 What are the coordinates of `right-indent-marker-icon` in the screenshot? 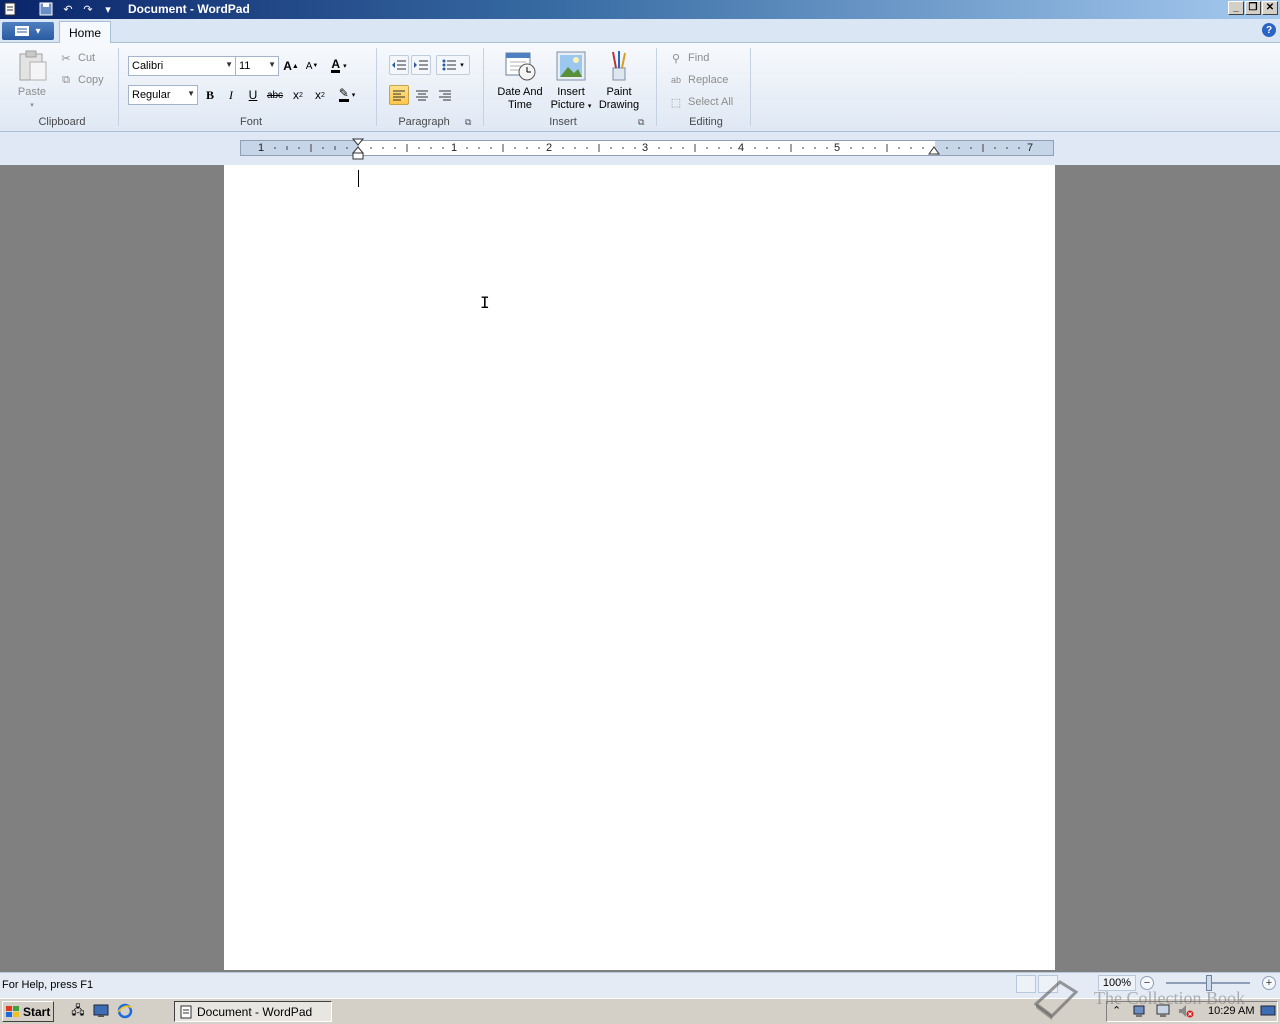 It's located at (934, 151).